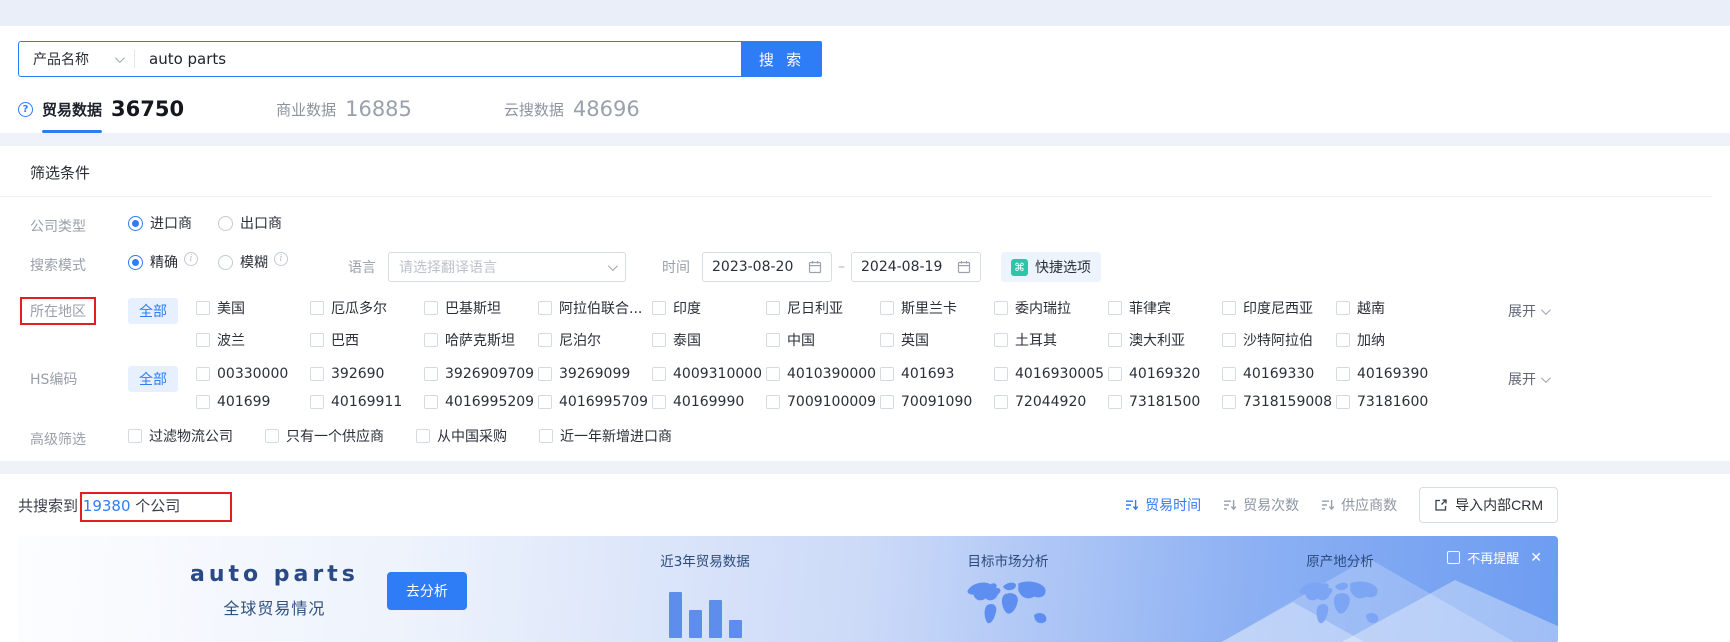  Describe the element at coordinates (1393, 402) in the screenshot. I see `hs-checkbox-item: 73181600` at that location.